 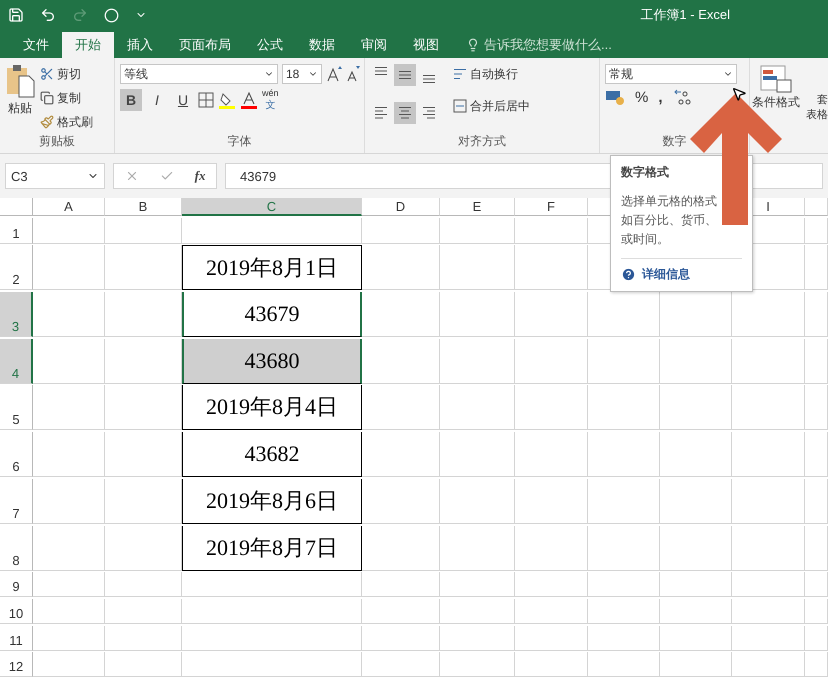 I want to click on row-header: 3, so click(x=16, y=315).